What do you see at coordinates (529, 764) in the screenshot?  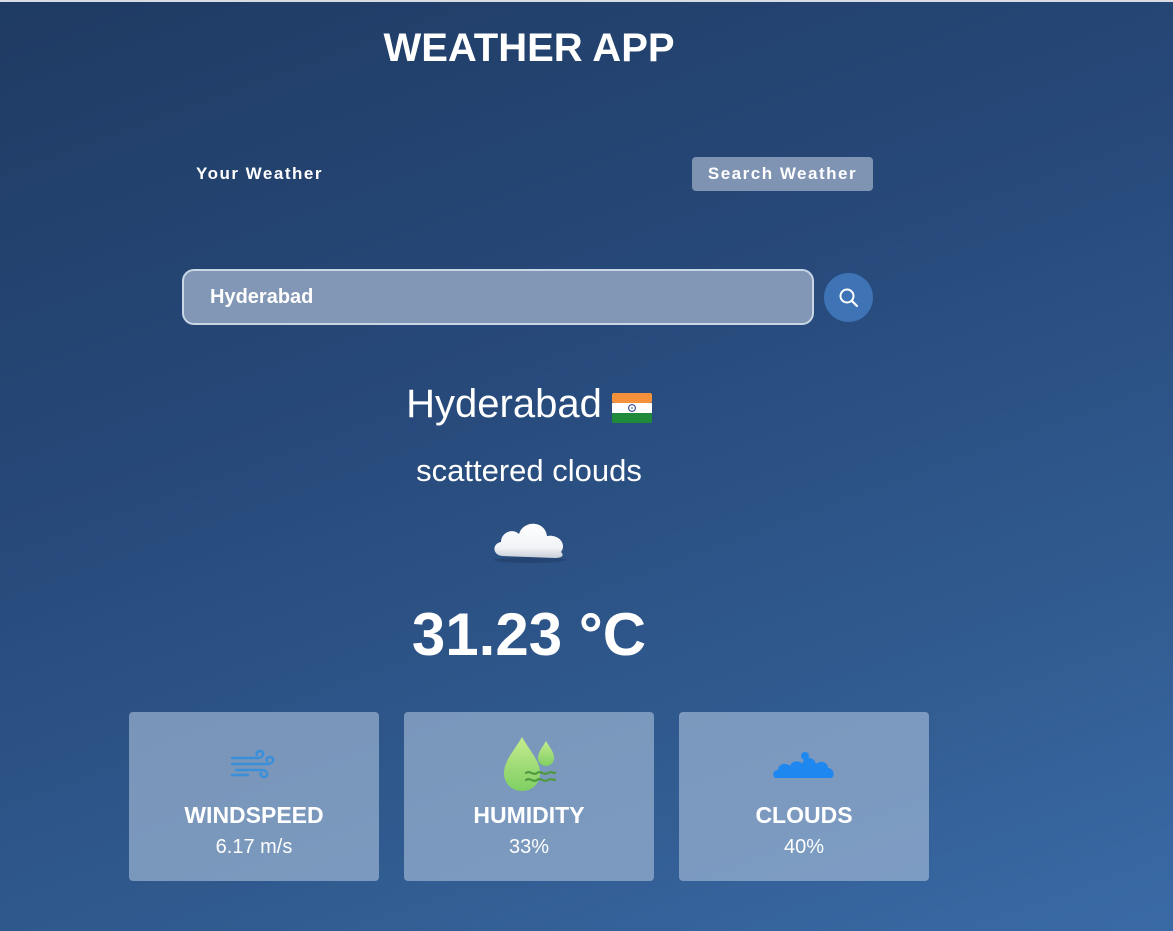 I see `humidity-icon` at bounding box center [529, 764].